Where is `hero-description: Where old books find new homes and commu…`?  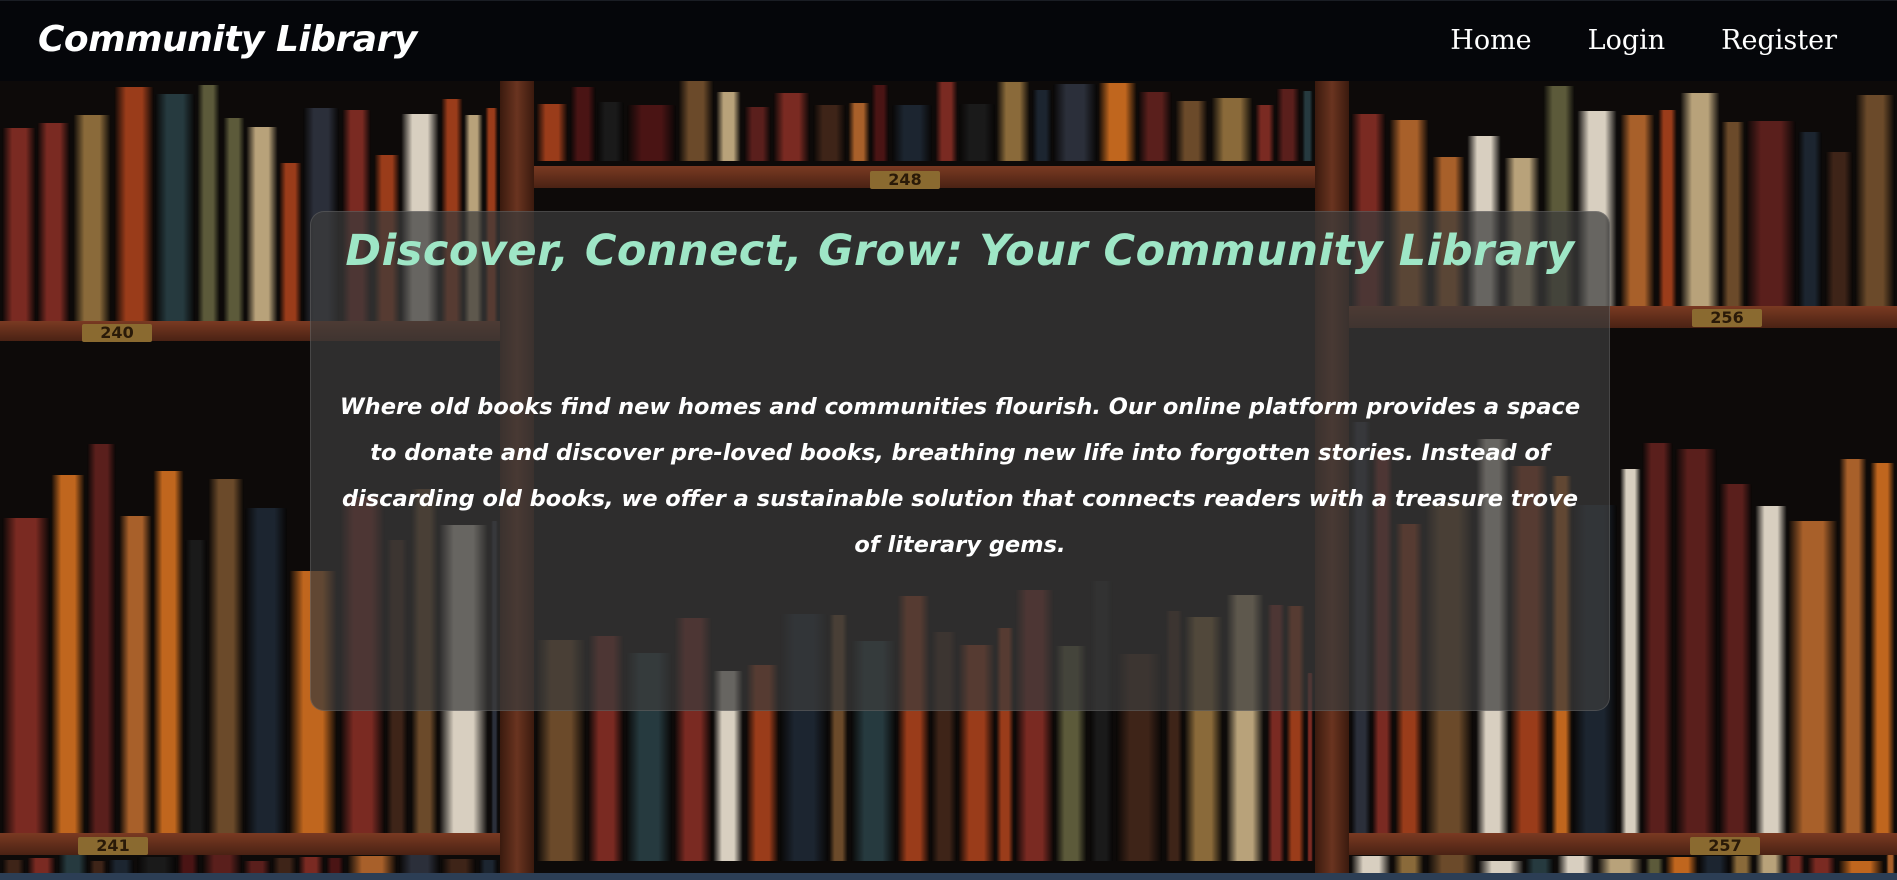 hero-description: Where old books find new homes and commu… is located at coordinates (960, 476).